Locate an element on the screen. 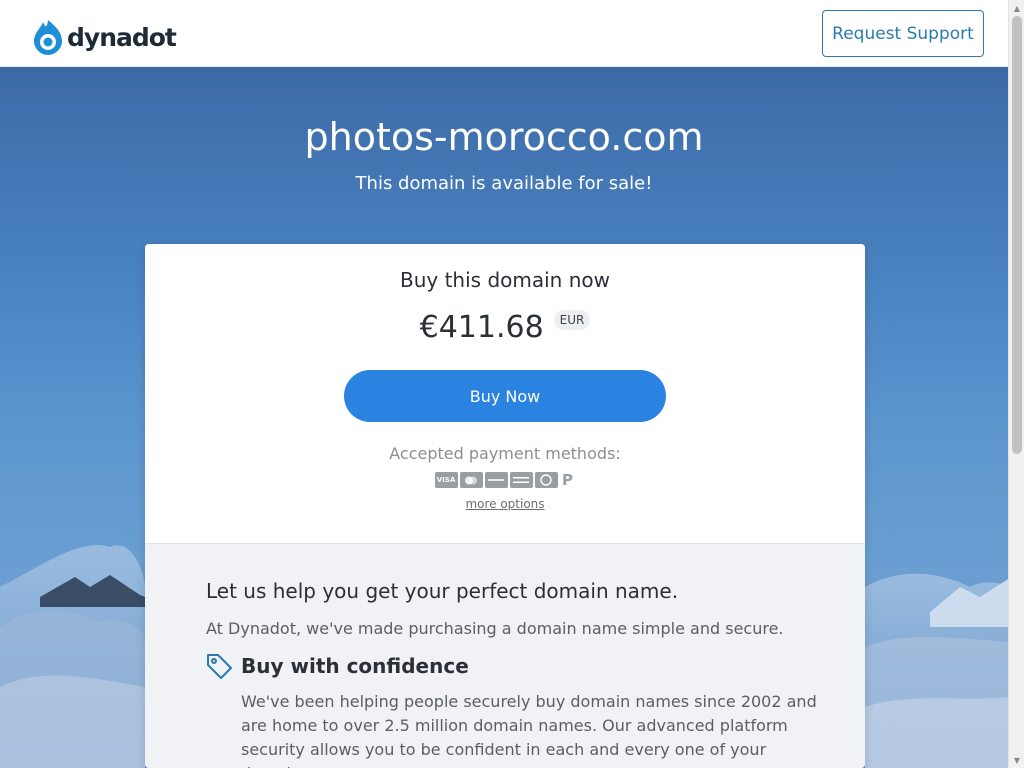  confidence-heading: Buy with confidence is located at coordinates (337, 666).